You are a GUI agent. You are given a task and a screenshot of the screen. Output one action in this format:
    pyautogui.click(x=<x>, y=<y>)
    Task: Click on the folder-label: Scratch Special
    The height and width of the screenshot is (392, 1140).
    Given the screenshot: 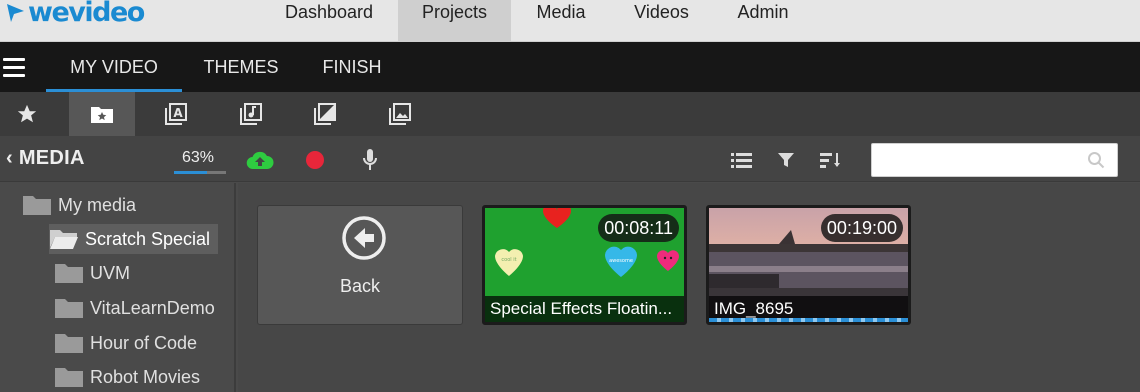 What is the action you would take?
    pyautogui.click(x=148, y=238)
    